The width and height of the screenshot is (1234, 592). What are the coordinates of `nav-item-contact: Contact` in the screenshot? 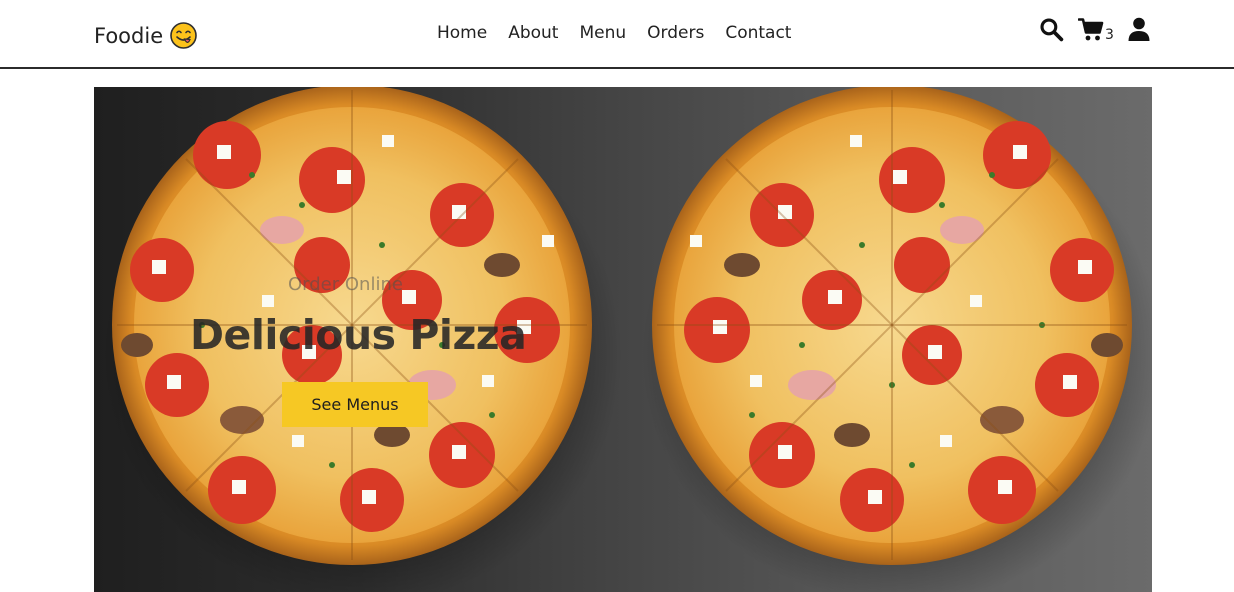 It's located at (758, 33).